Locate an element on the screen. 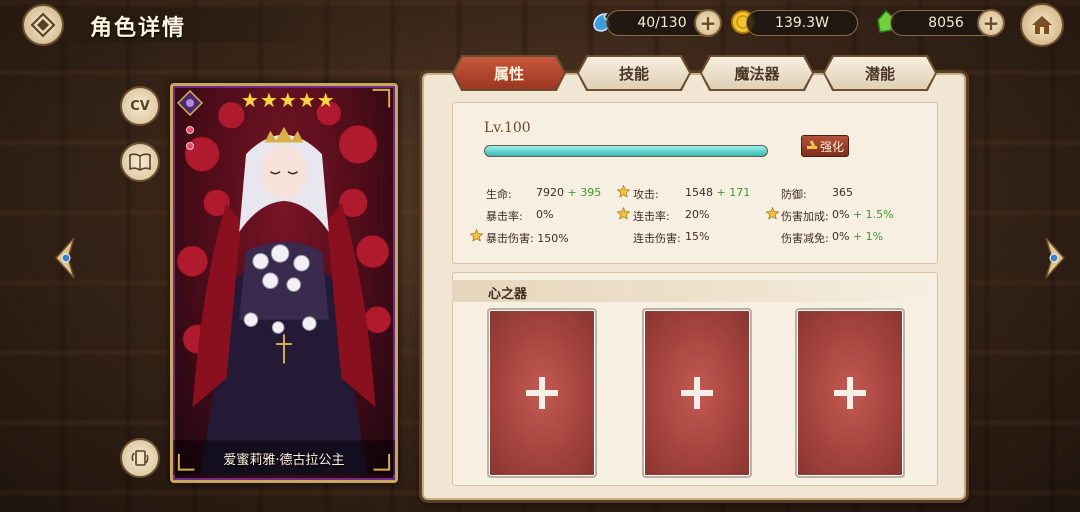 The width and height of the screenshot is (1080, 512). stat-hp-value: 7920 + 395 is located at coordinates (568, 192).